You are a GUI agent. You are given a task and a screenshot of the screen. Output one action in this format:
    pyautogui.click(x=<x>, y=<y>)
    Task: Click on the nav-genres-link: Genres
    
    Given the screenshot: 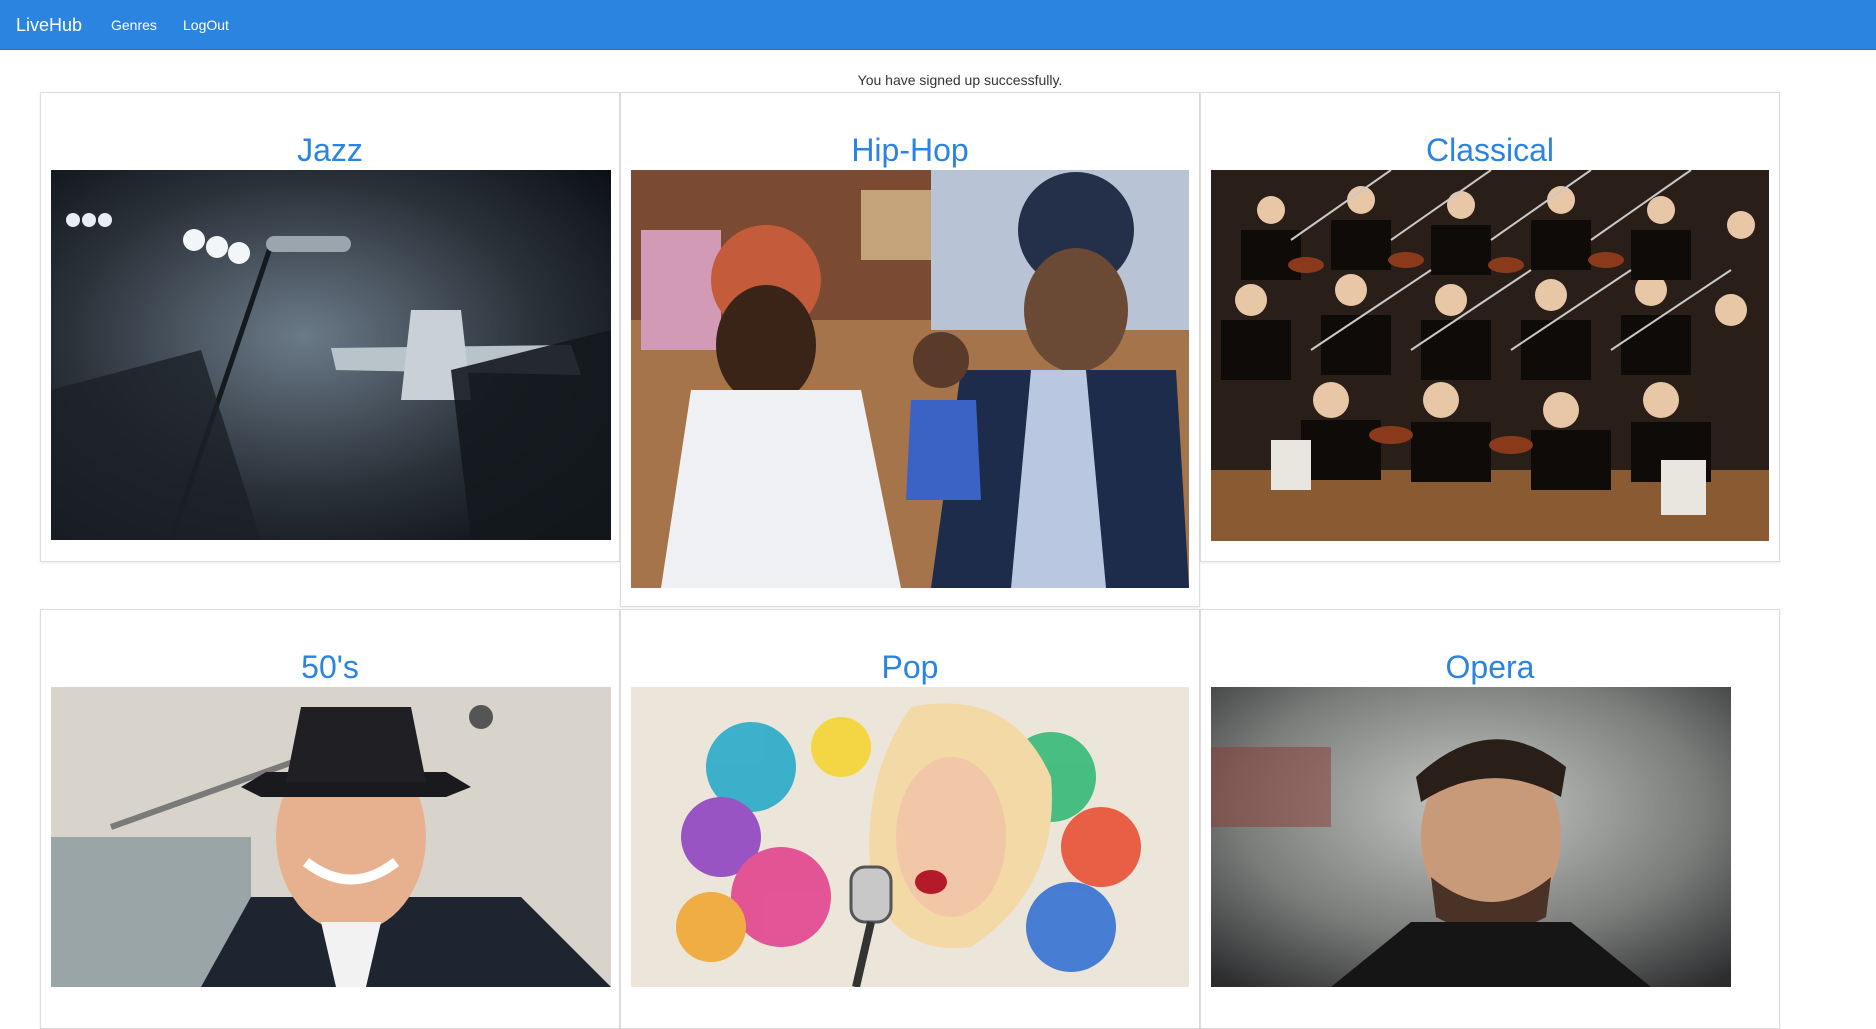 What is the action you would take?
    pyautogui.click(x=134, y=25)
    